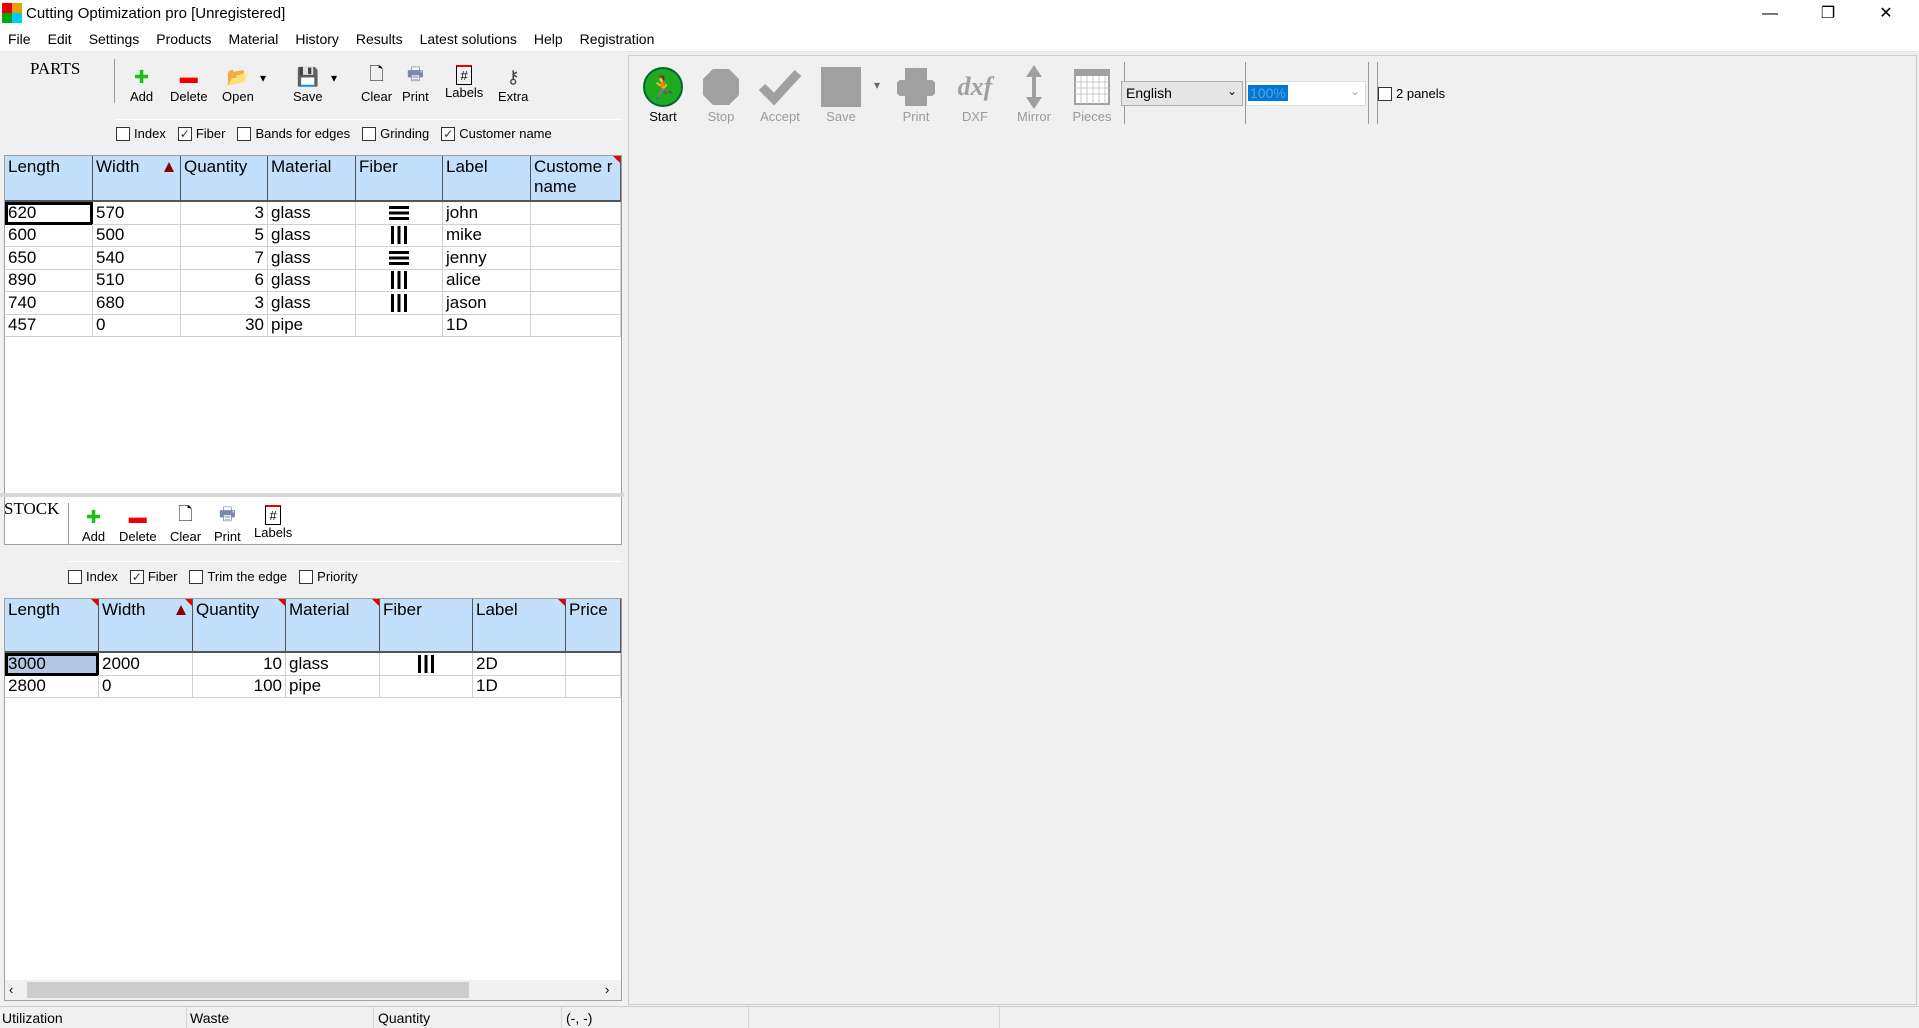  What do you see at coordinates (308, 85) in the screenshot?
I see `parts-save-button: 💾 Save` at bounding box center [308, 85].